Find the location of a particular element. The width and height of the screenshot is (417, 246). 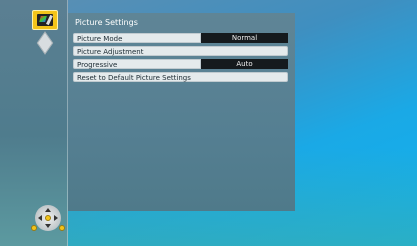

ok-button-icon is located at coordinates (48, 218).